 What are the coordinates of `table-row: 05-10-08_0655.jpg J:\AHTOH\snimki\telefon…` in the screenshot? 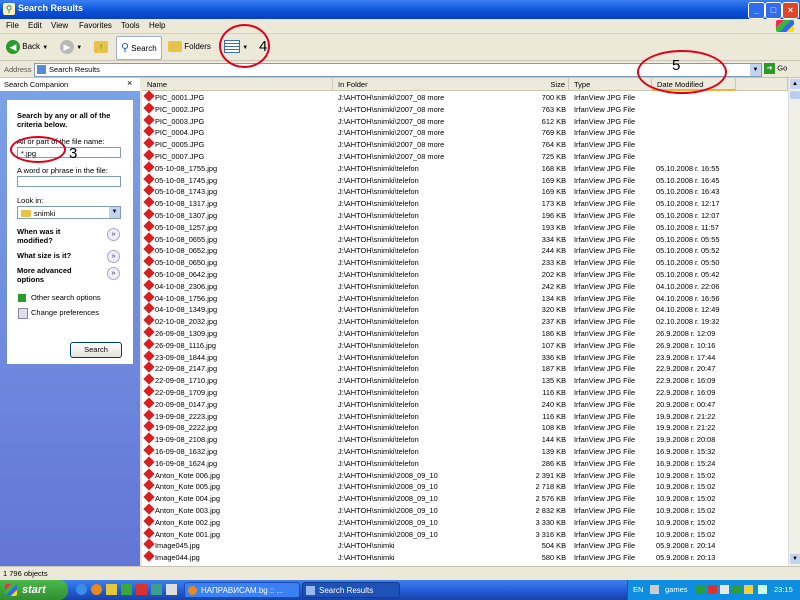 It's located at (465, 238).